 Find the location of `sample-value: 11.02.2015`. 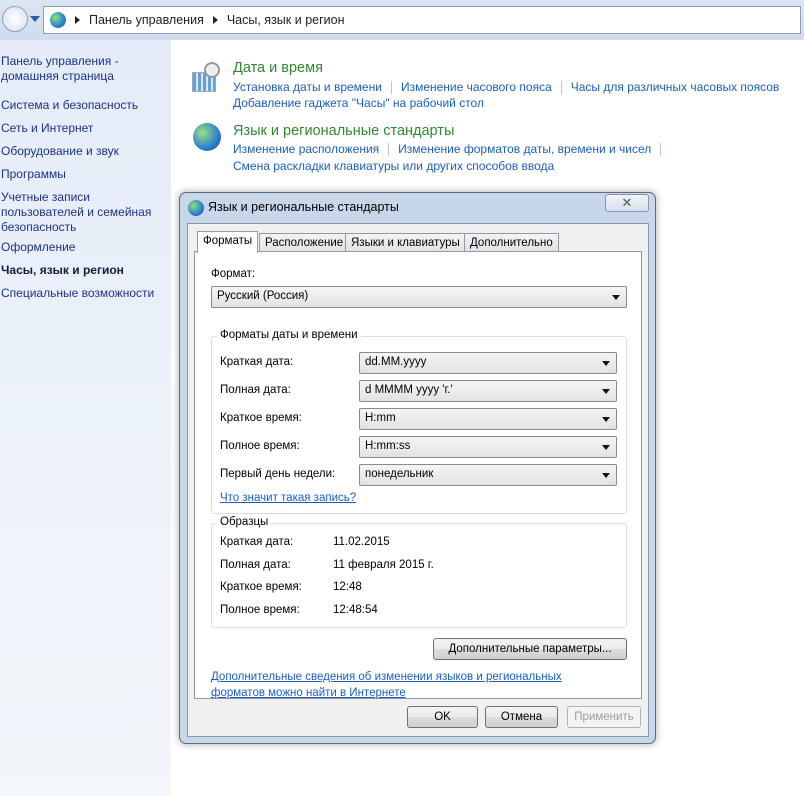

sample-value: 11.02.2015 is located at coordinates (361, 542).